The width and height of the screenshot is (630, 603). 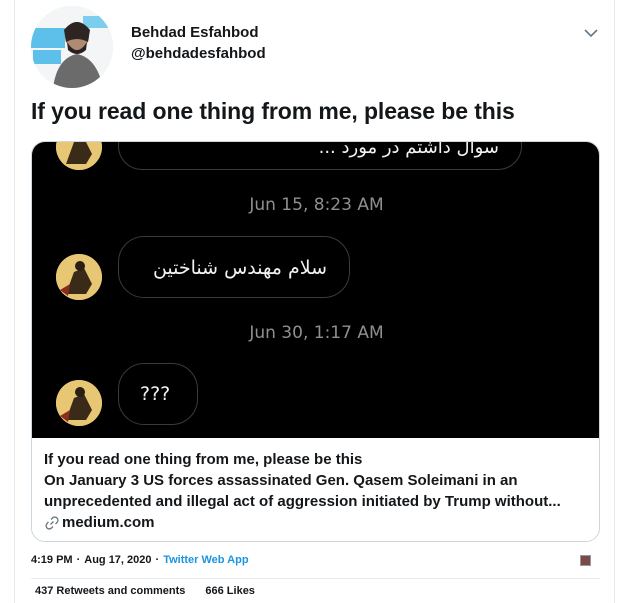 What do you see at coordinates (315, 578) in the screenshot?
I see `divider` at bounding box center [315, 578].